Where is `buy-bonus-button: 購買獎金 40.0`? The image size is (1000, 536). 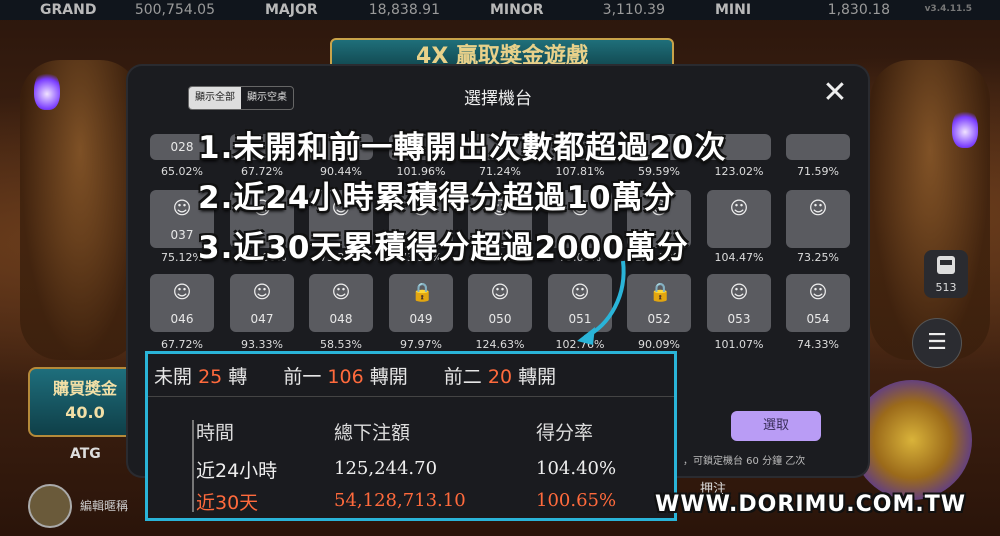 buy-bonus-button: 購買獎金 40.0 is located at coordinates (85, 402).